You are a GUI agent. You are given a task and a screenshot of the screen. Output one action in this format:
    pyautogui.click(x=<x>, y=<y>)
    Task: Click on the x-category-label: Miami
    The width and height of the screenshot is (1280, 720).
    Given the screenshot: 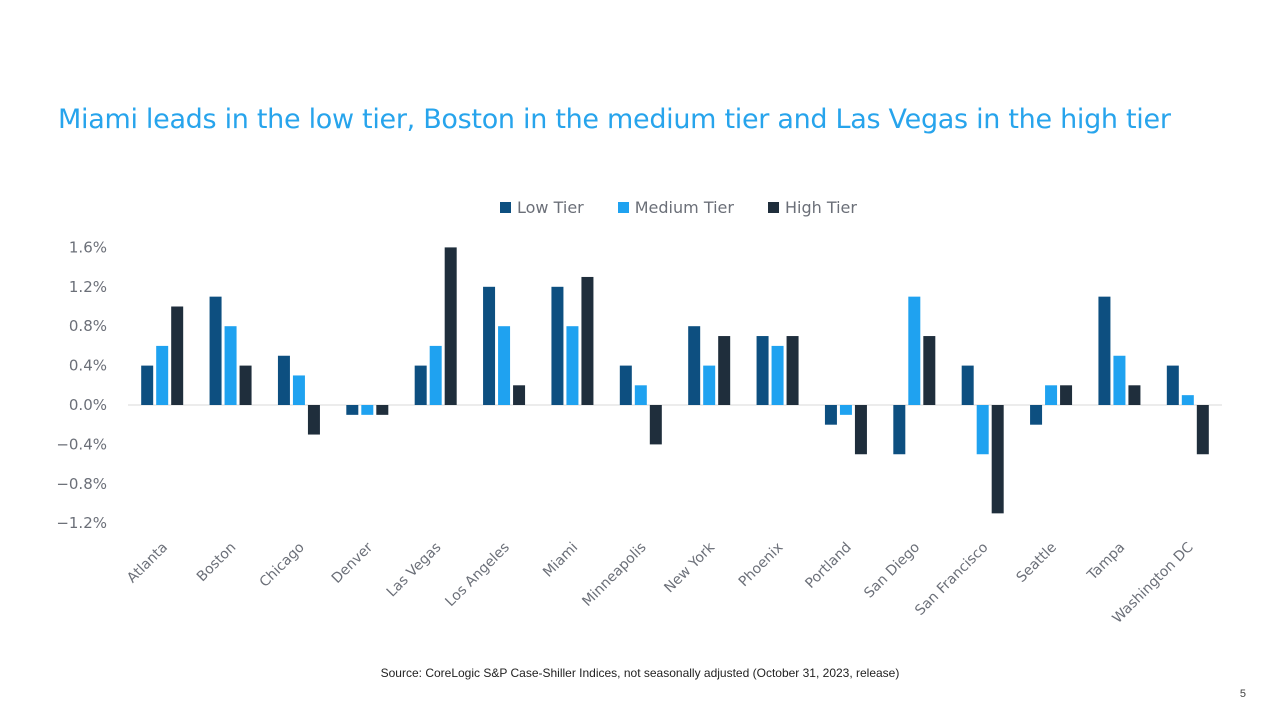 What is the action you would take?
    pyautogui.click(x=560, y=560)
    